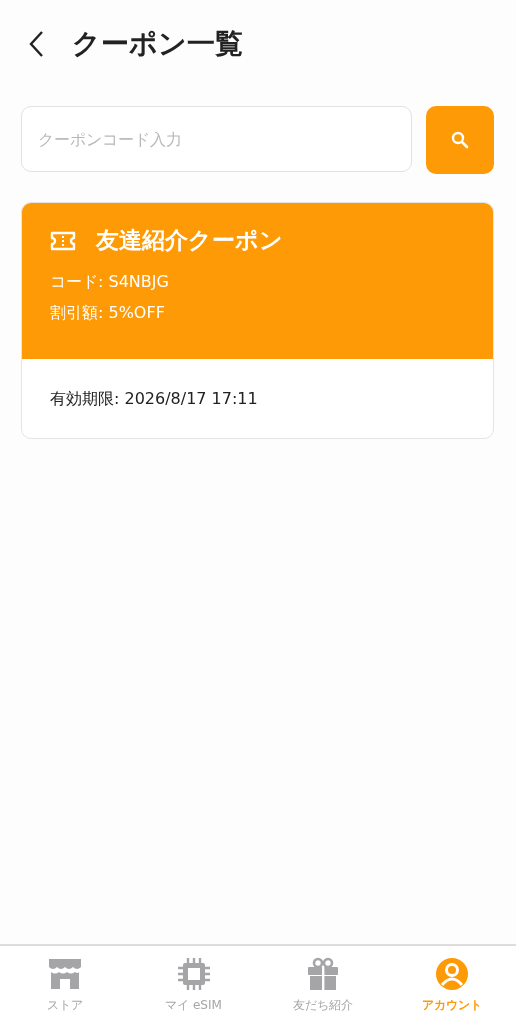 The height and width of the screenshot is (1024, 516). I want to click on nav-tab: 友だち紹介, so click(322, 985).